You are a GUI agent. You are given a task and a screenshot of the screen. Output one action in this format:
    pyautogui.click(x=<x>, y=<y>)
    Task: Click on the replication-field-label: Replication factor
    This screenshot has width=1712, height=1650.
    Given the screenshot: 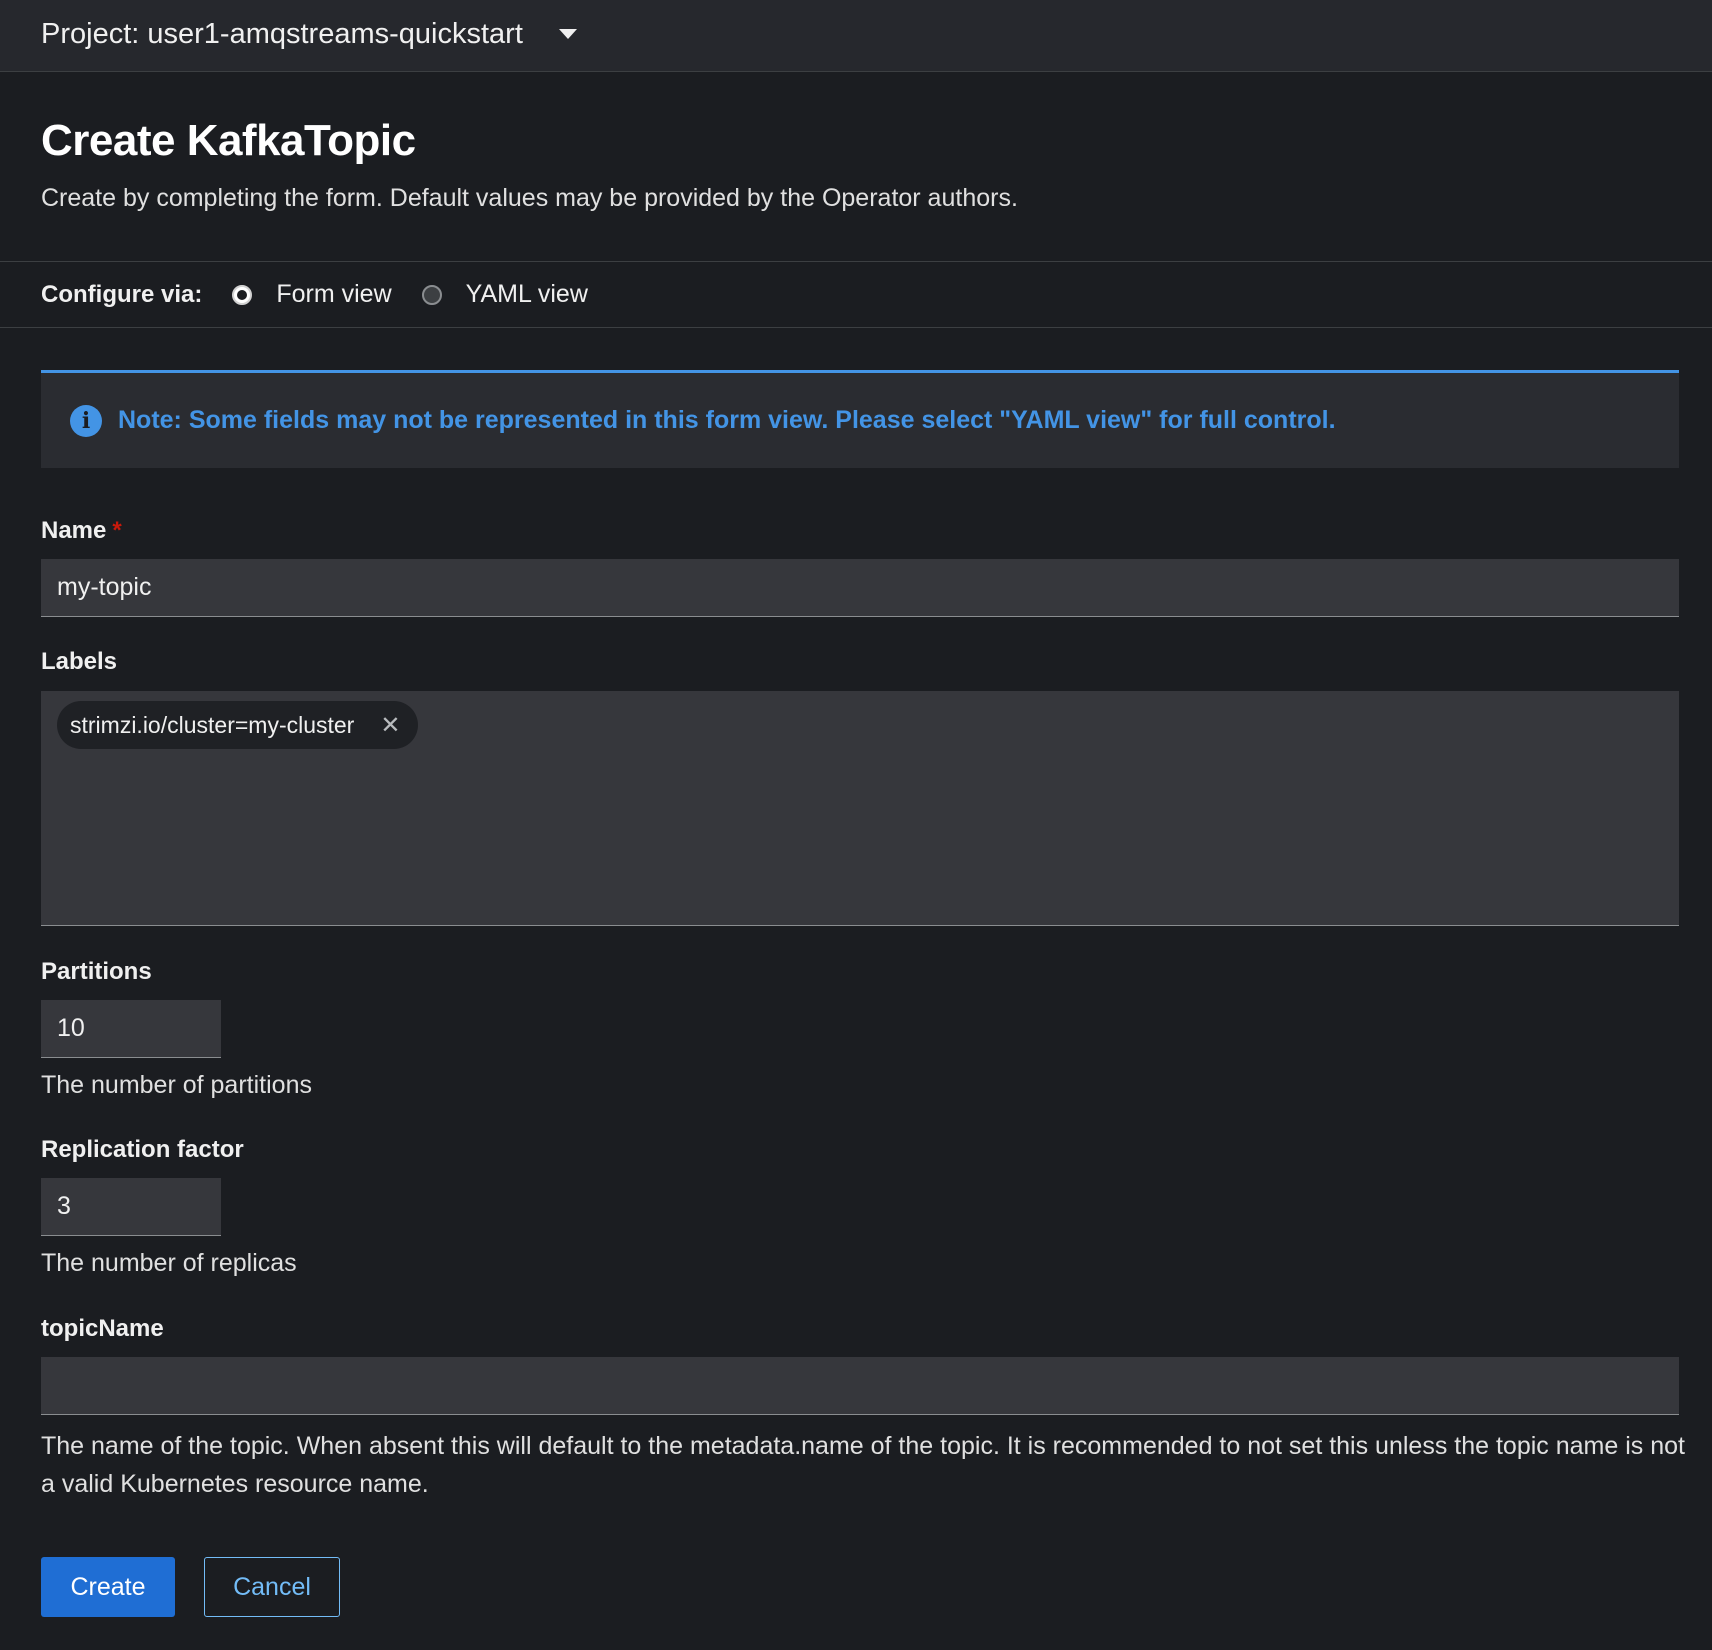 What is the action you would take?
    pyautogui.click(x=142, y=1149)
    